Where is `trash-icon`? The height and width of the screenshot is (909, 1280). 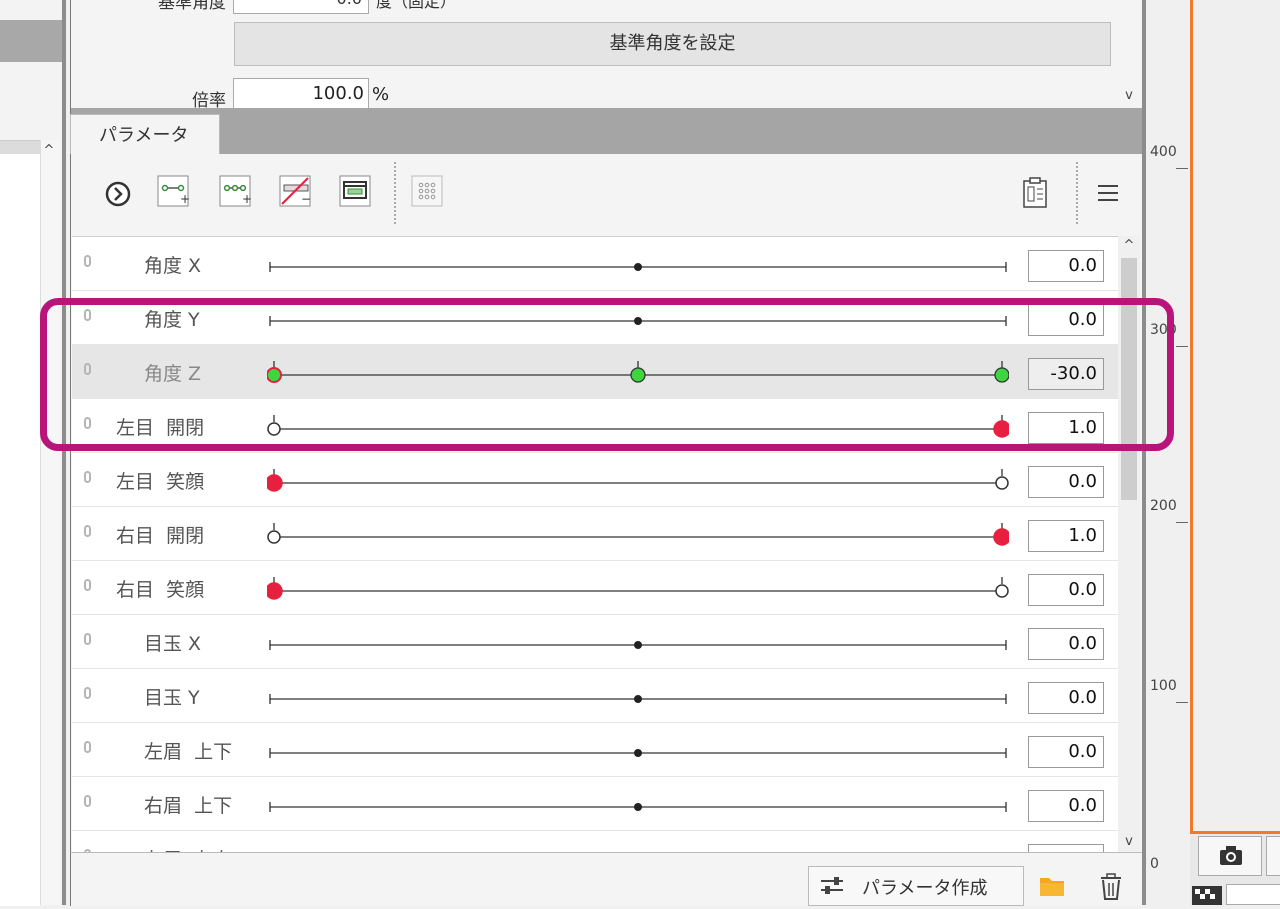
trash-icon is located at coordinates (1111, 889).